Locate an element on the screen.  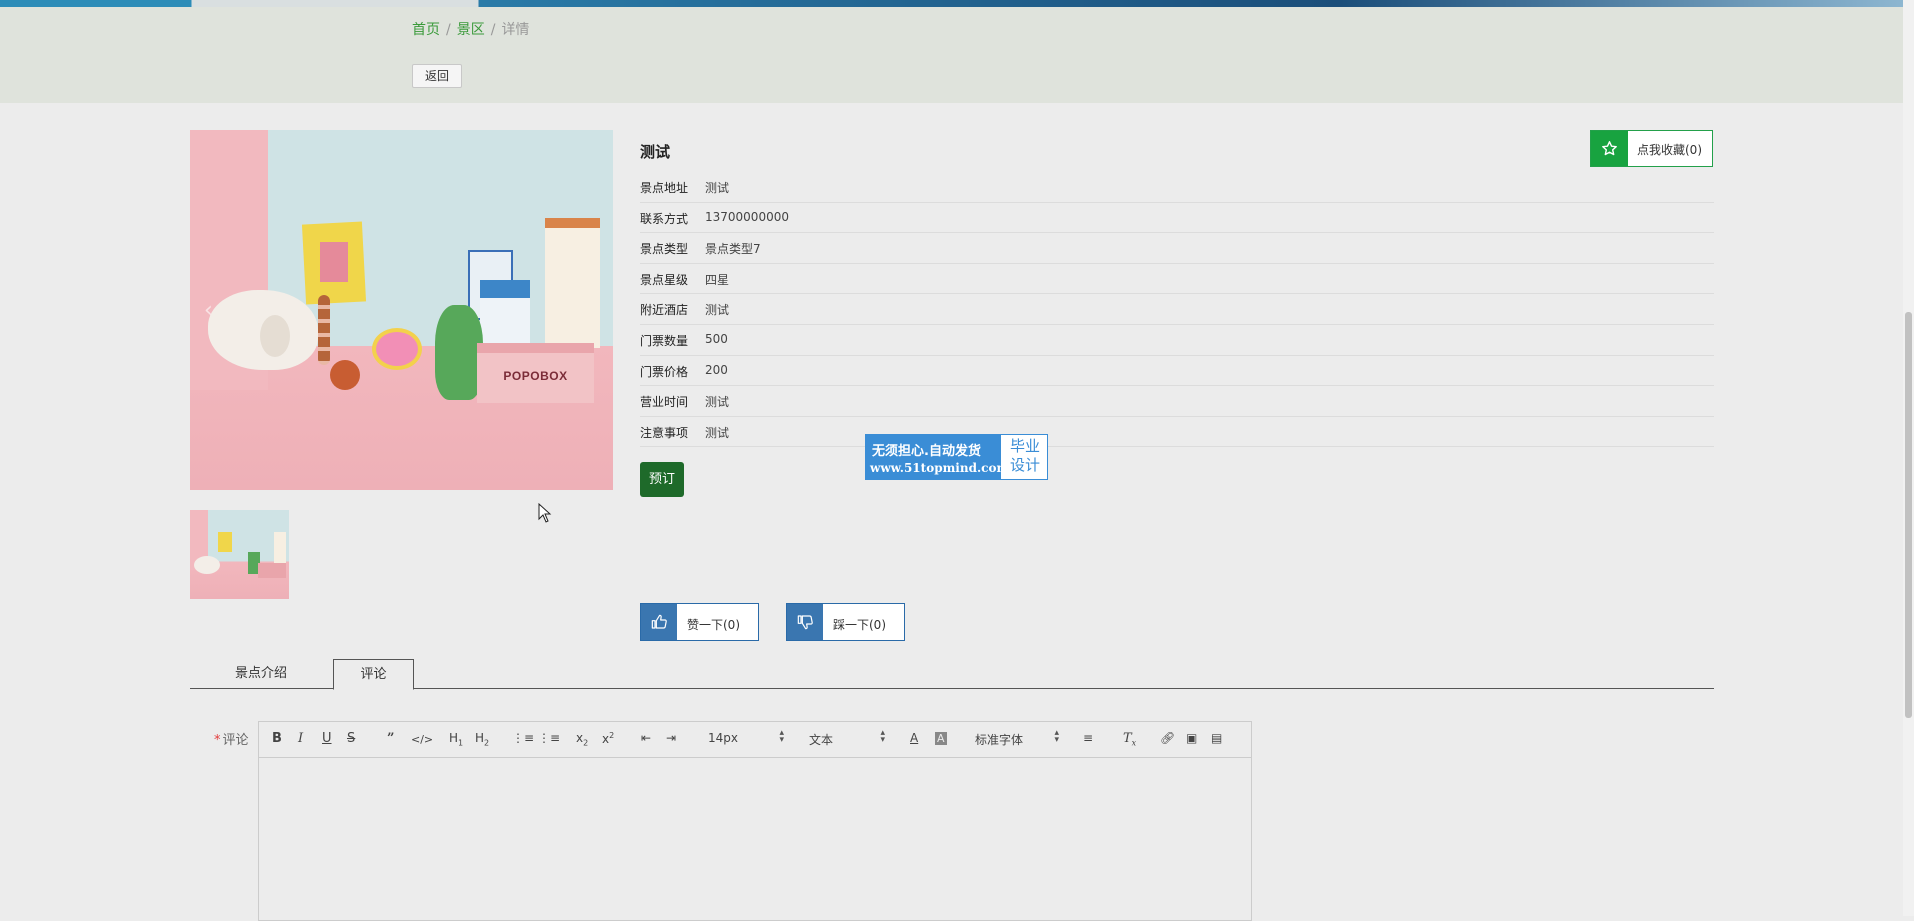
image-treat-bag is located at coordinates (572, 283).